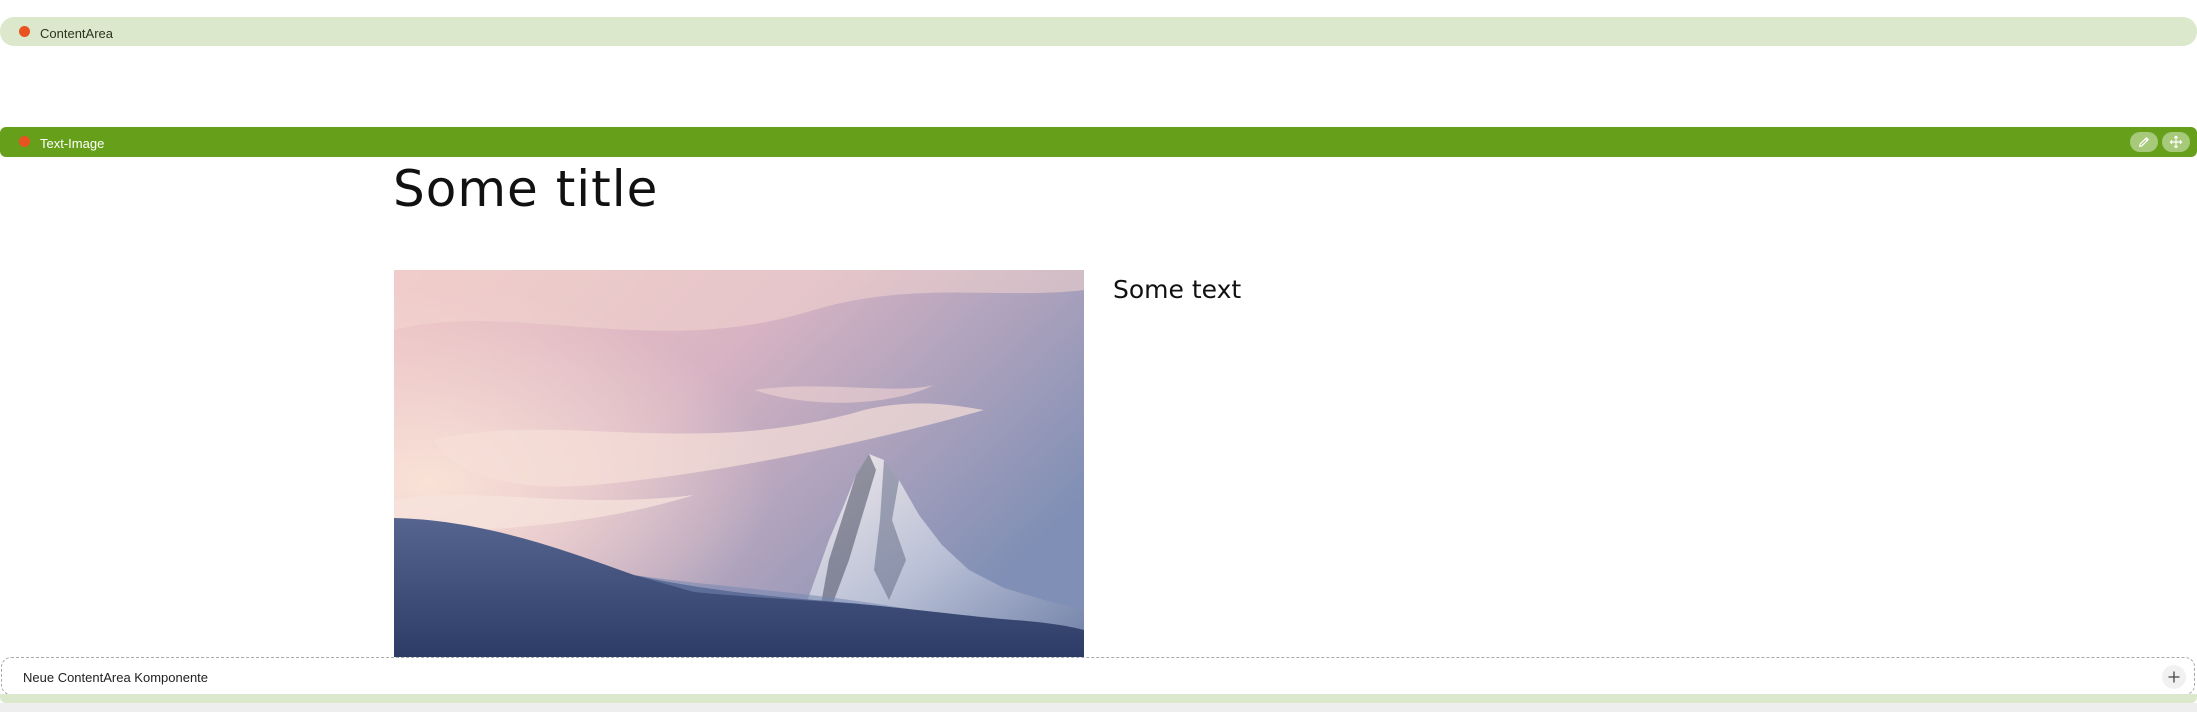 This screenshot has height=712, width=2197. I want to click on move-arrows-icon, so click(2176, 142).